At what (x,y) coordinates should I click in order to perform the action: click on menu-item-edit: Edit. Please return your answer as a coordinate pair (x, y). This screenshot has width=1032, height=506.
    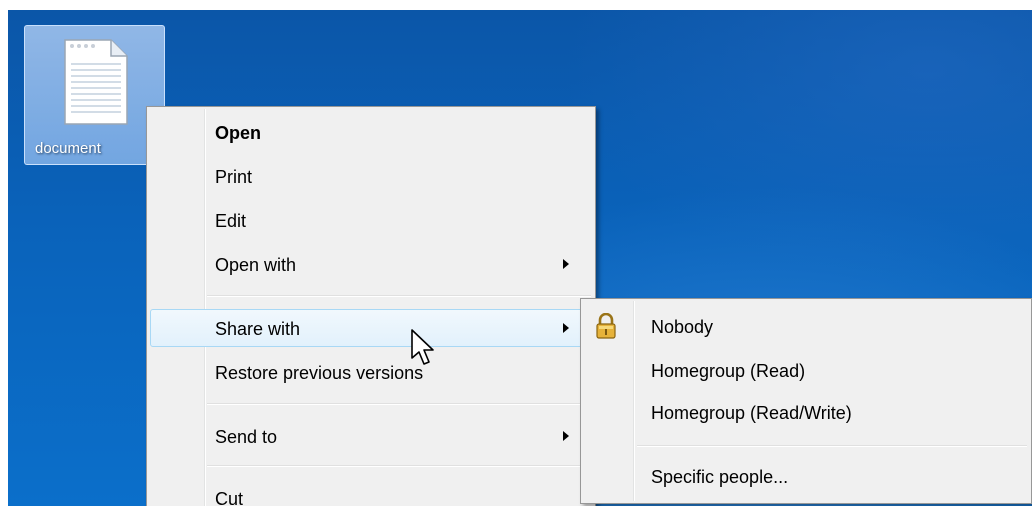
    Looking at the image, I should click on (371, 220).